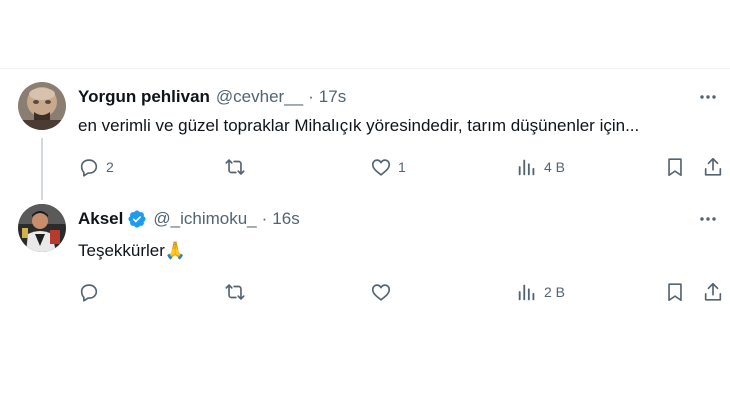  I want to click on like-button, so click(384, 292).